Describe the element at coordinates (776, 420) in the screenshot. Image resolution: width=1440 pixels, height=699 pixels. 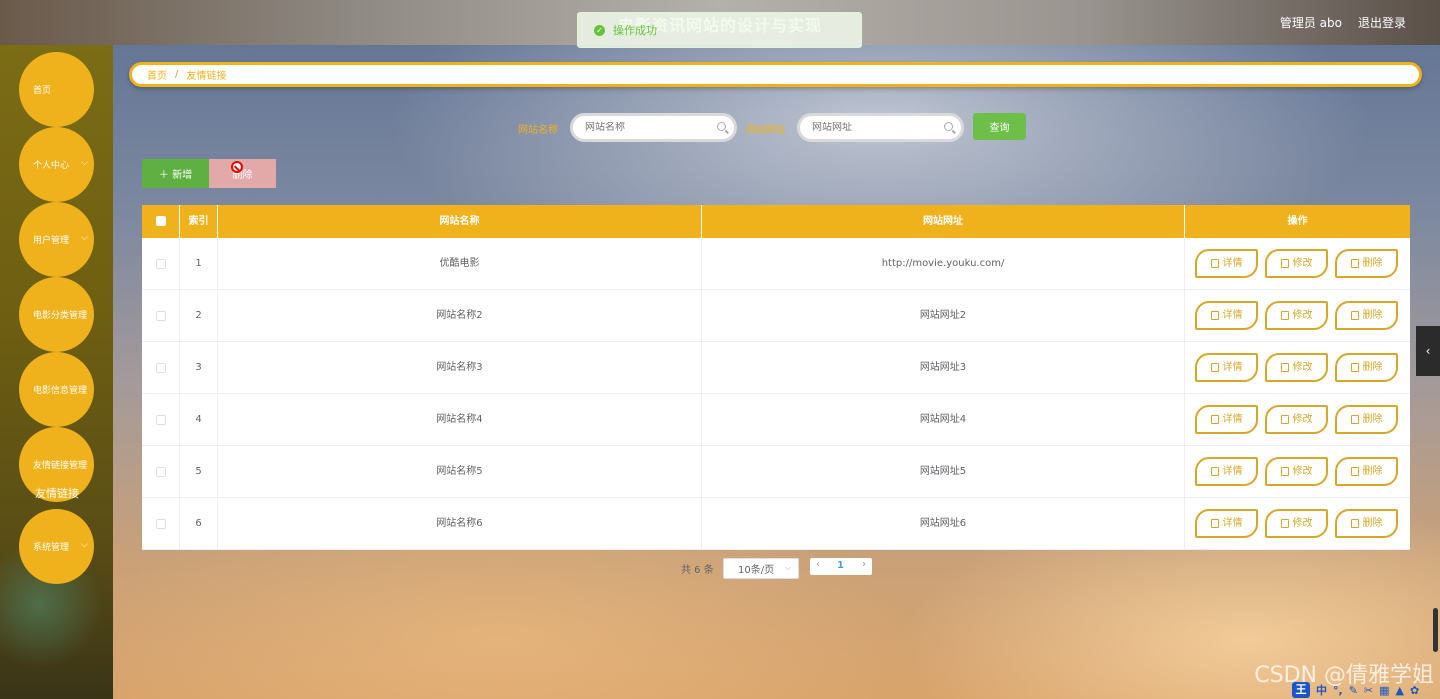
I see `table-row: 4 网站名称4 网站网址4 详情 修改 删除` at that location.